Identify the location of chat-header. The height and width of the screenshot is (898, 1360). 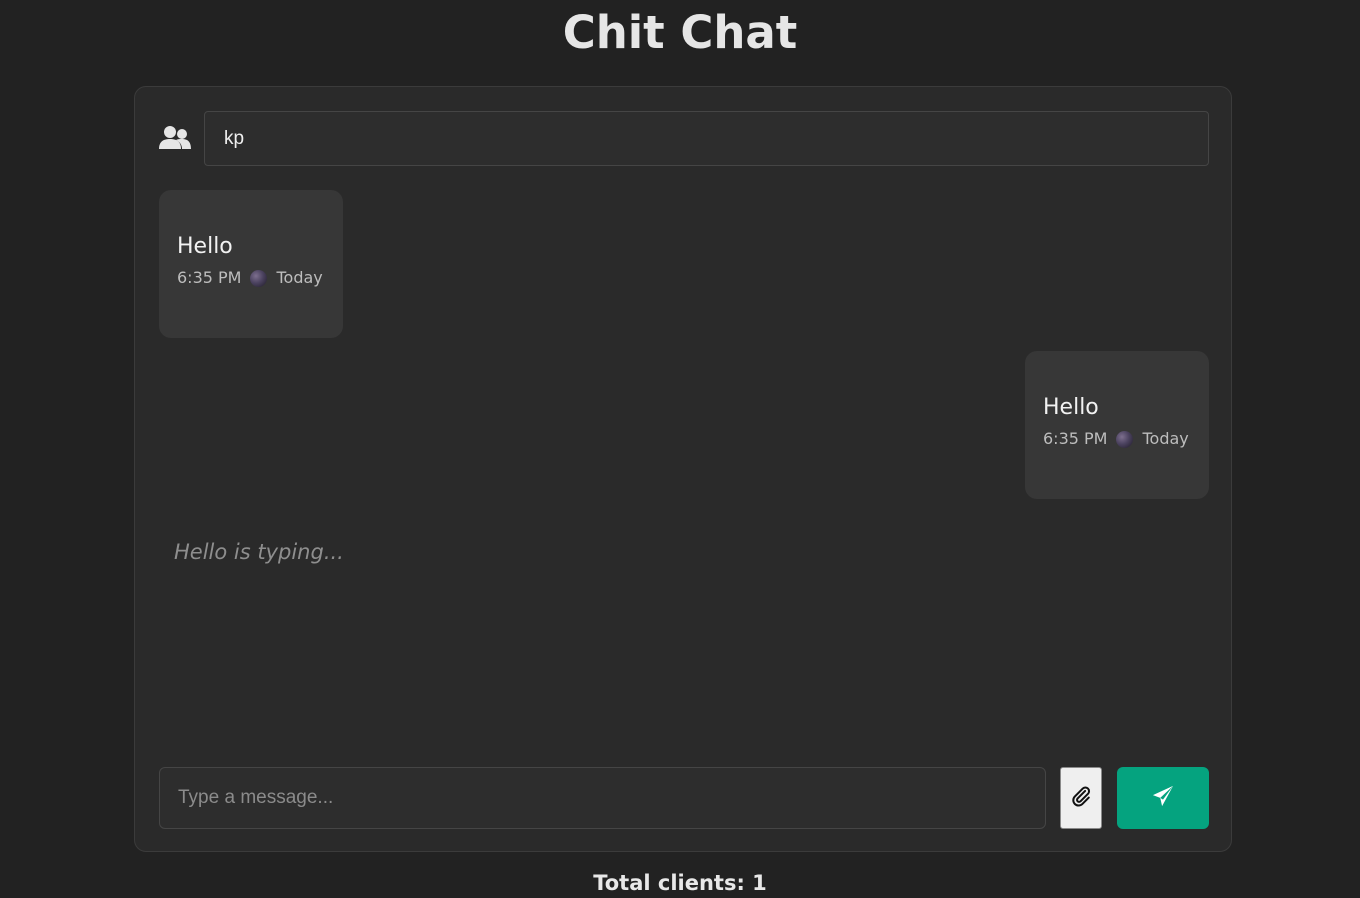
(684, 139).